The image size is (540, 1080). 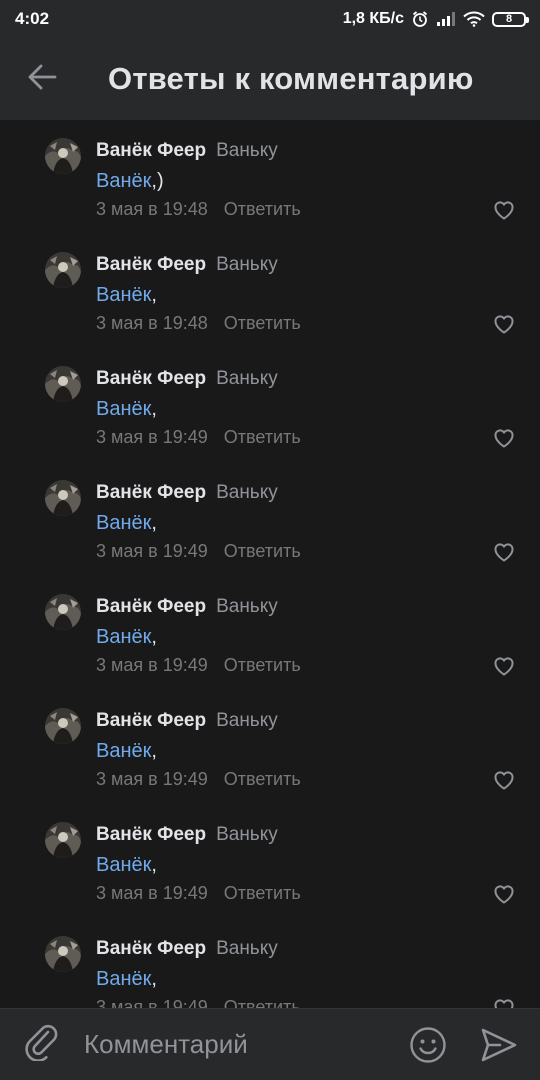 I want to click on page-title: Ответы к комментарию, so click(x=291, y=78).